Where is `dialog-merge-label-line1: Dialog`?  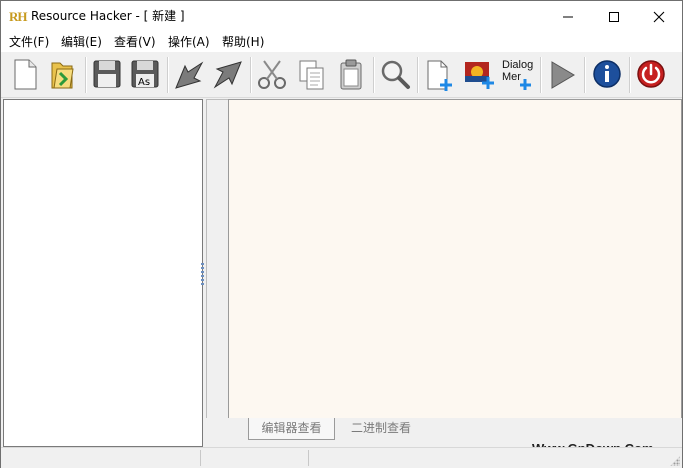
dialog-merge-label-line1: Dialog is located at coordinates (518, 65).